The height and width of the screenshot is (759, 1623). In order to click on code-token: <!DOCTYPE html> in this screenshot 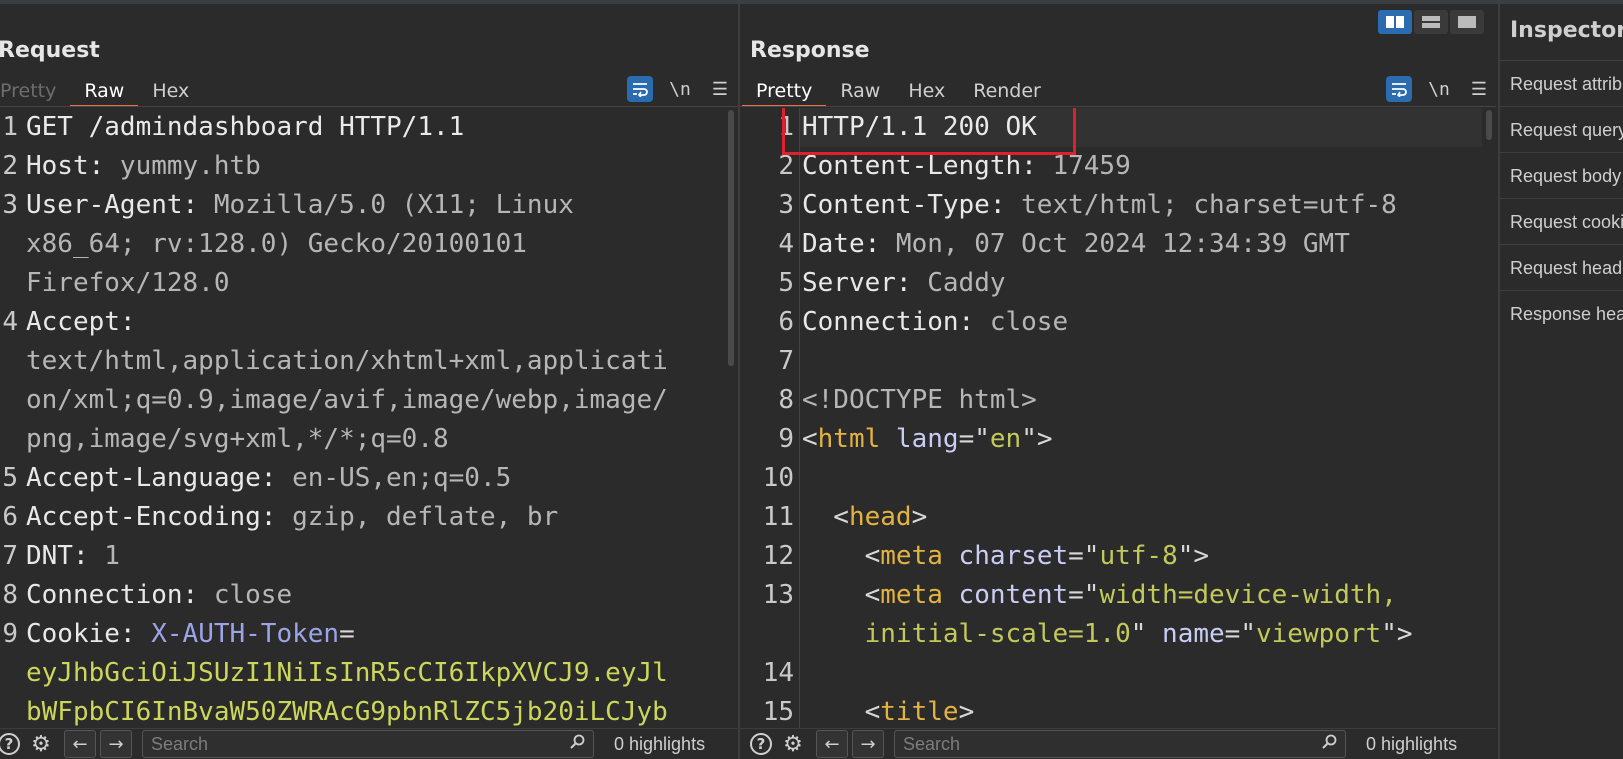, I will do `click(919, 400)`.